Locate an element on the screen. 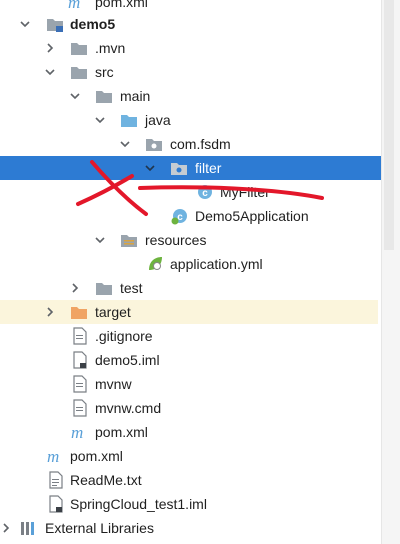 The image size is (400, 544). tree-item-label: SpringCloud_test1.iml is located at coordinates (138, 504).